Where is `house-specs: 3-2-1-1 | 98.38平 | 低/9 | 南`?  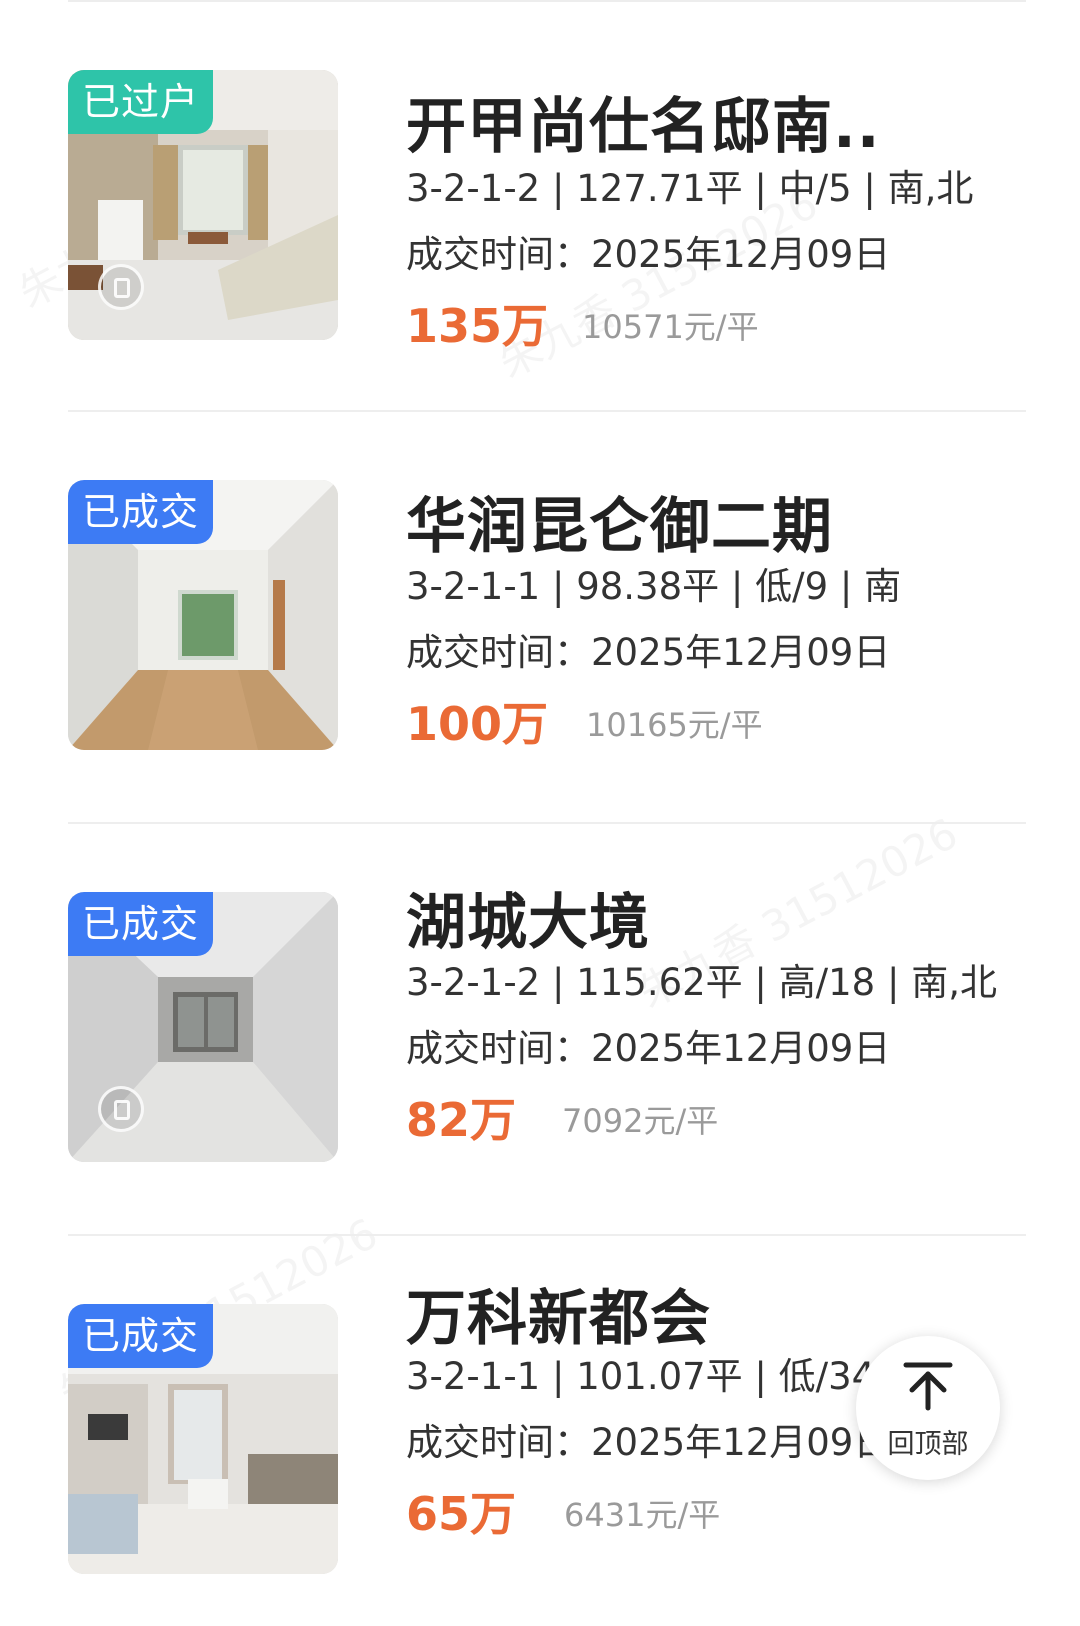
house-specs: 3-2-1-1 | 98.38平 | 低/9 | 南 is located at coordinates (654, 586).